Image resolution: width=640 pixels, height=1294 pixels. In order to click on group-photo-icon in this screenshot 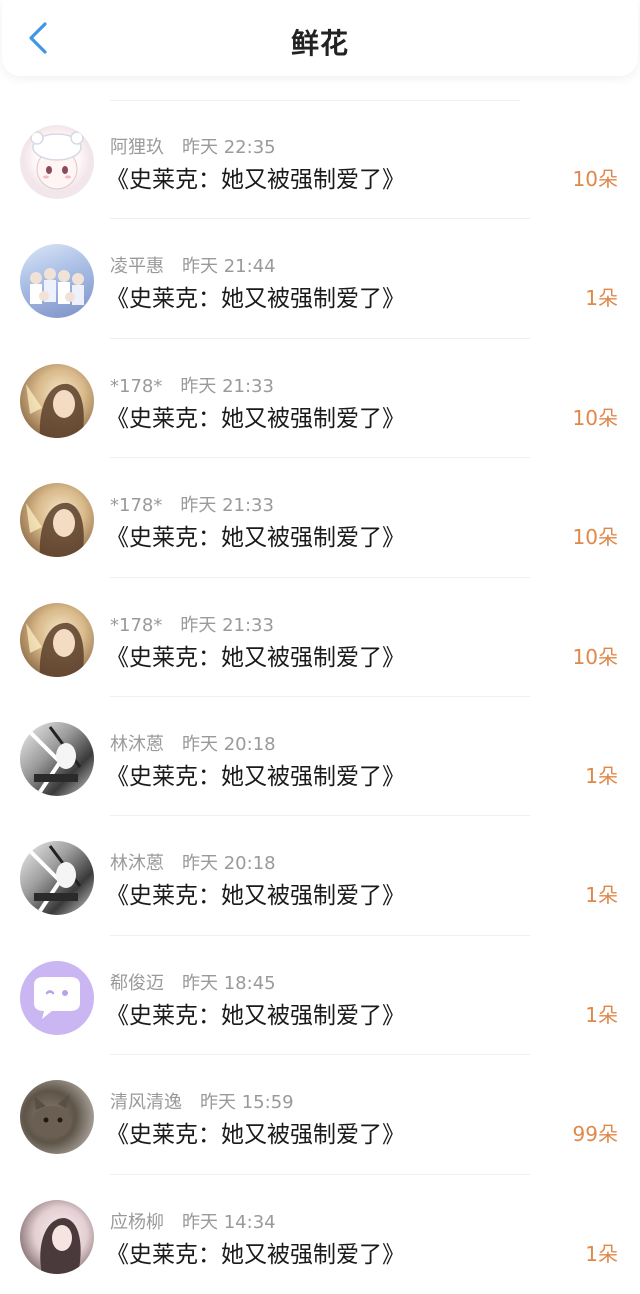, I will do `click(57, 287)`.